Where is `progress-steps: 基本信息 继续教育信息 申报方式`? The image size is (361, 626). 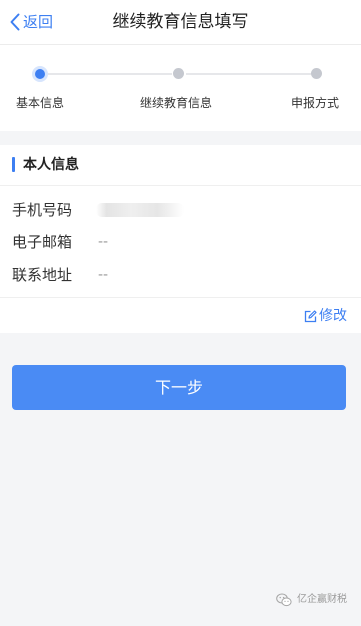
progress-steps: 基本信息 继续教育信息 申报方式 is located at coordinates (180, 88).